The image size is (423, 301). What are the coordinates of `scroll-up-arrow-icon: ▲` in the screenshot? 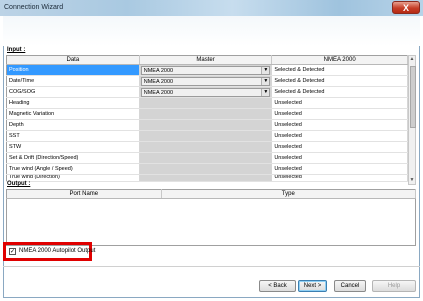 It's located at (412, 59).